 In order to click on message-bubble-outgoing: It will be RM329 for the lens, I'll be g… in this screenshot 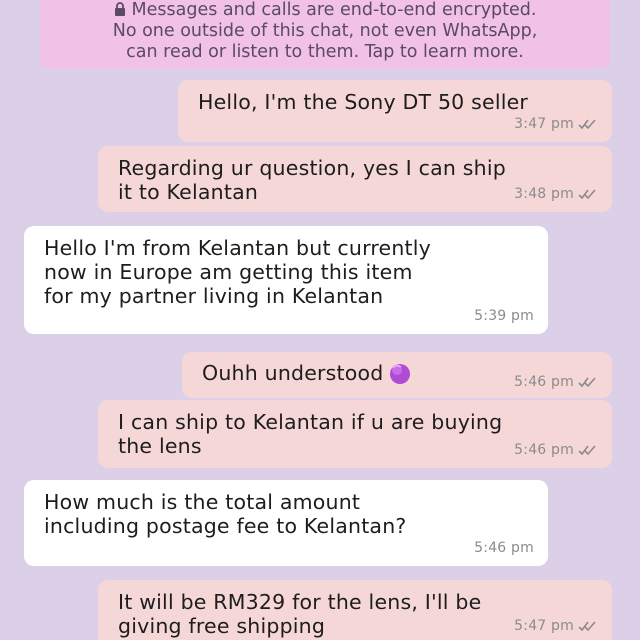, I will do `click(355, 610)`.